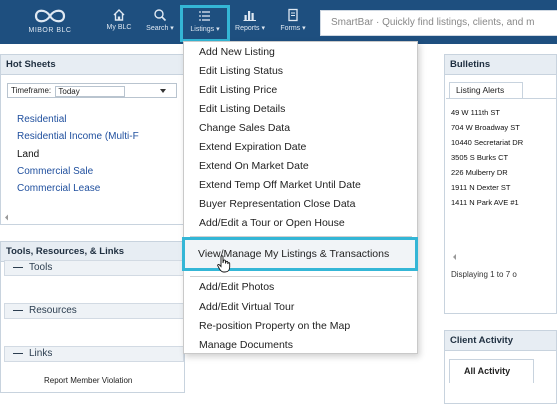 Image resolution: width=557 pixels, height=404 pixels. What do you see at coordinates (272, 223) in the screenshot?
I see `menu-item-add-edit-tour-open-house: Add/Edit a Tour or Open House` at bounding box center [272, 223].